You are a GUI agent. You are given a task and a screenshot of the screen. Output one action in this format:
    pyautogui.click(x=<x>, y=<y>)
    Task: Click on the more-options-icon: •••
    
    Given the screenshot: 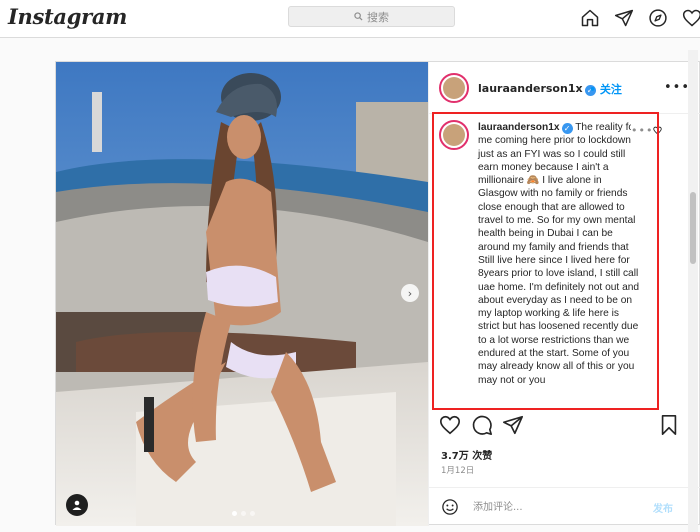 What is the action you would take?
    pyautogui.click(x=677, y=87)
    